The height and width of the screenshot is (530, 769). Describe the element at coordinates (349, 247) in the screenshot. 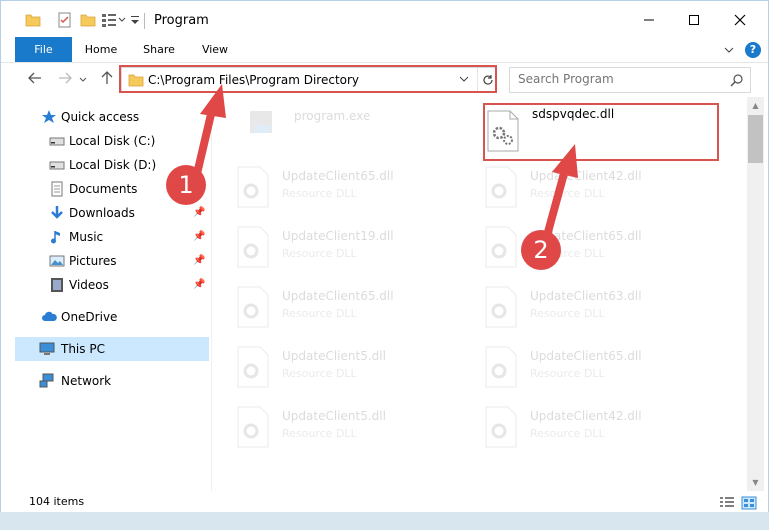

I see `file-item: UpdateClient19.dll Resource DLL` at that location.